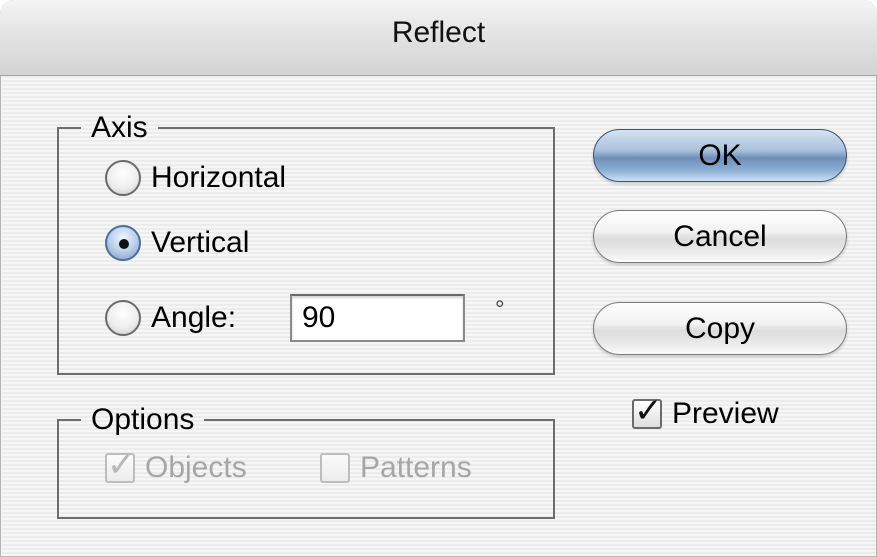 This screenshot has width=877, height=557. I want to click on radio-angle: Angle:, so click(170, 318).